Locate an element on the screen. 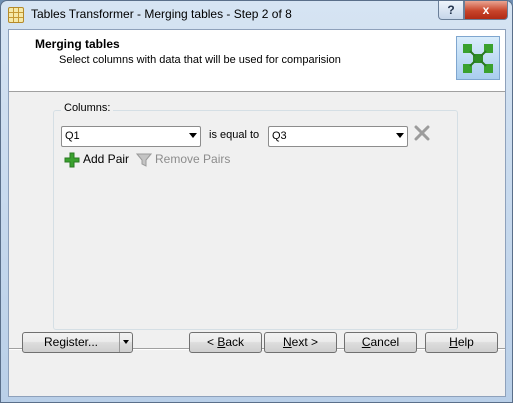 The height and width of the screenshot is (403, 513). next-rest: ext > is located at coordinates (305, 342).